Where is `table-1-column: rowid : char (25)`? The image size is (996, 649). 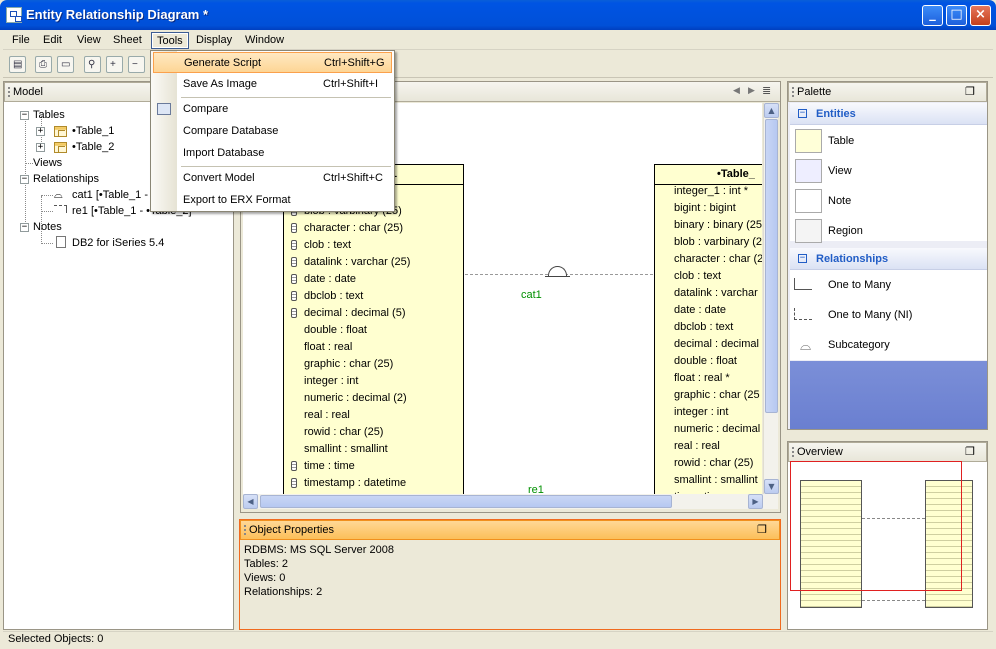
table-1-column: rowid : char (25) is located at coordinates (343, 432).